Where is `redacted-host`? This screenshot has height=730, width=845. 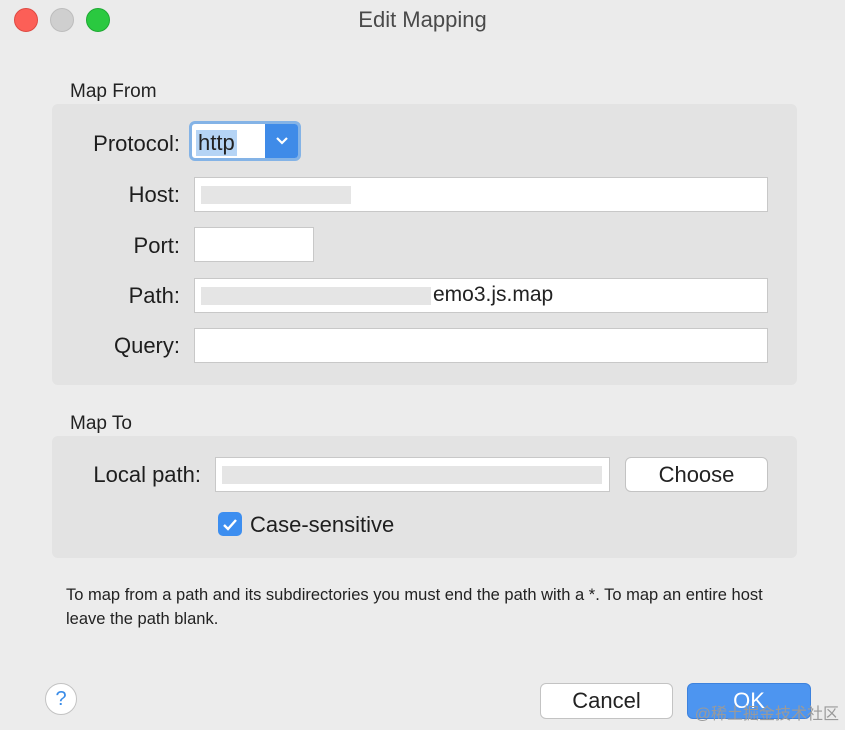
redacted-host is located at coordinates (276, 195).